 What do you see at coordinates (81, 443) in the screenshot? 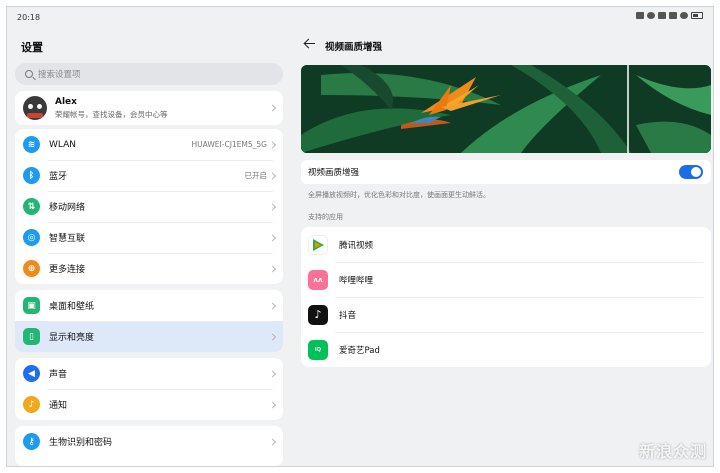
I see `sidebar-item-label: 生物识别和密码` at bounding box center [81, 443].